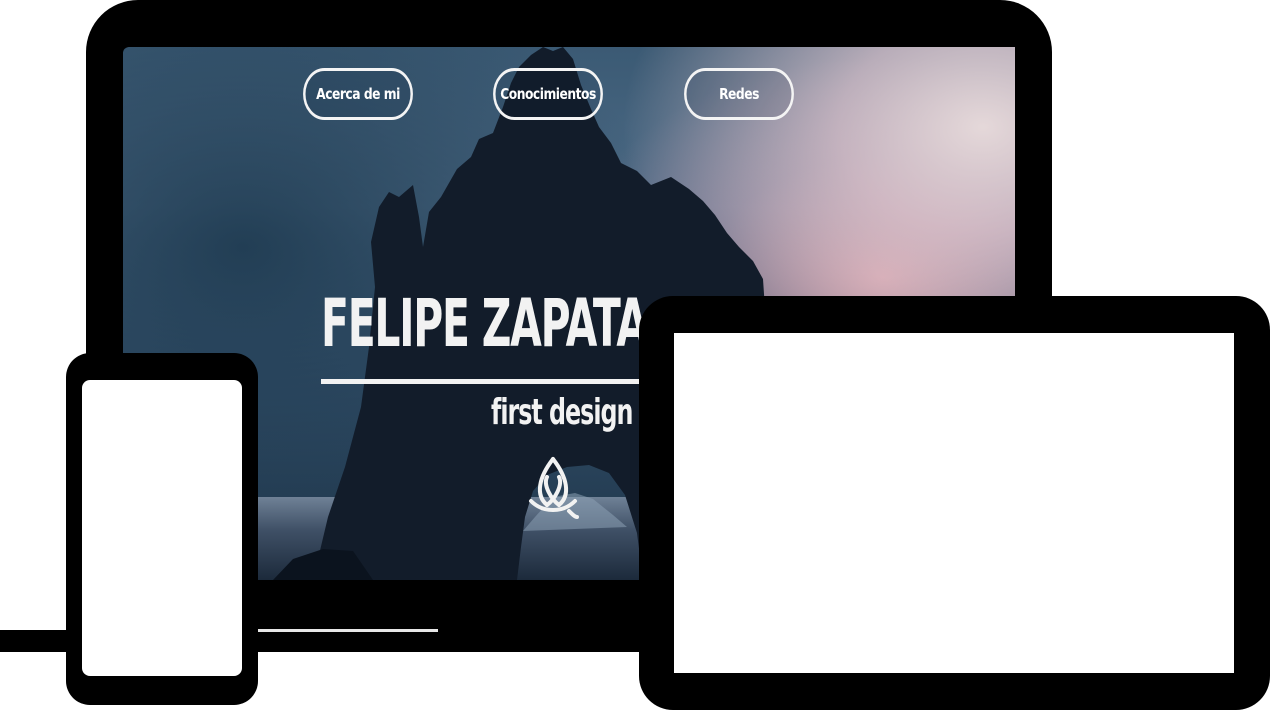  Describe the element at coordinates (358, 94) in the screenshot. I see `nav-button-acerca-de-mi: Acerca de mi` at that location.